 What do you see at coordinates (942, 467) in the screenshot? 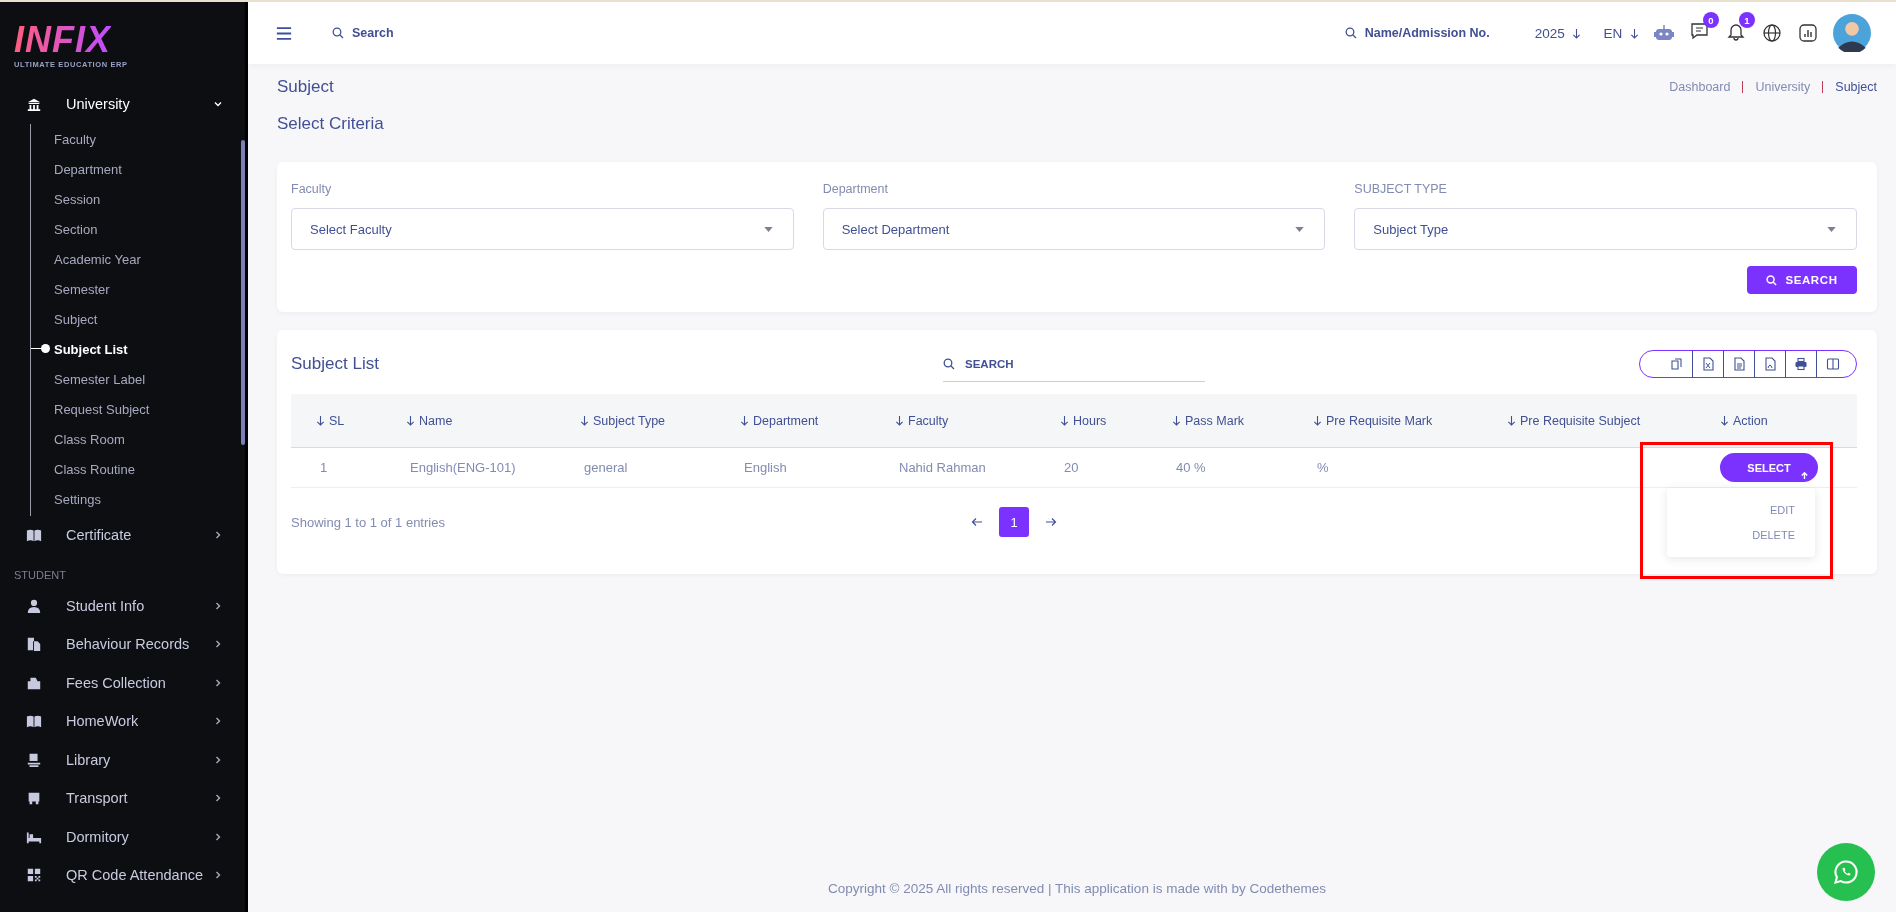
I see `table-cell: Nahid Rahman` at bounding box center [942, 467].